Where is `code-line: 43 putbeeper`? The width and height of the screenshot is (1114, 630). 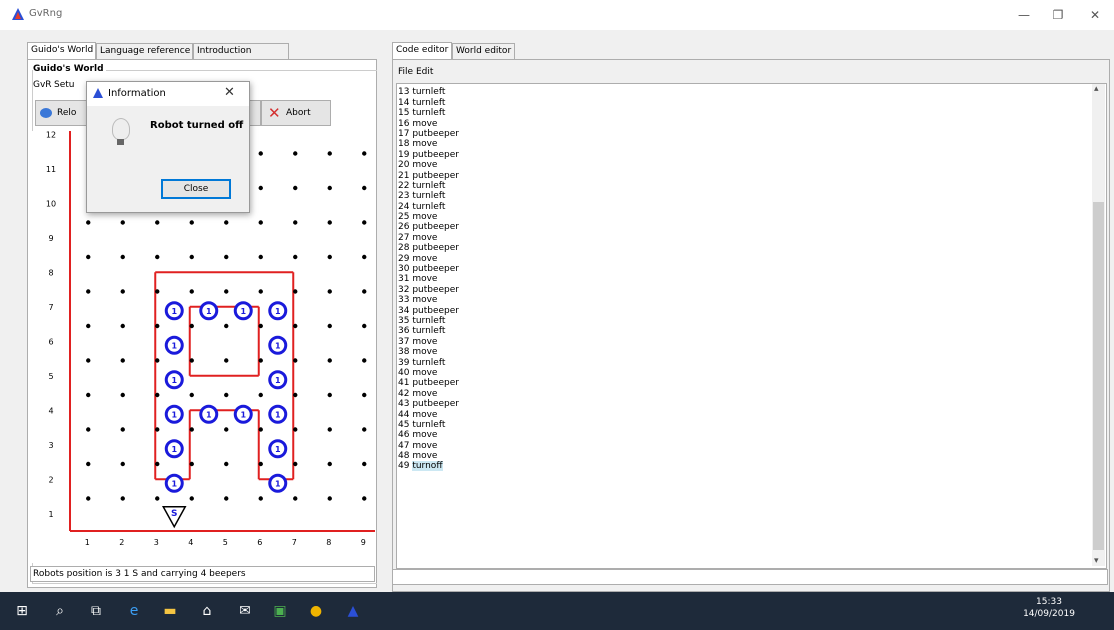
code-line: 43 putbeeper is located at coordinates (428, 404).